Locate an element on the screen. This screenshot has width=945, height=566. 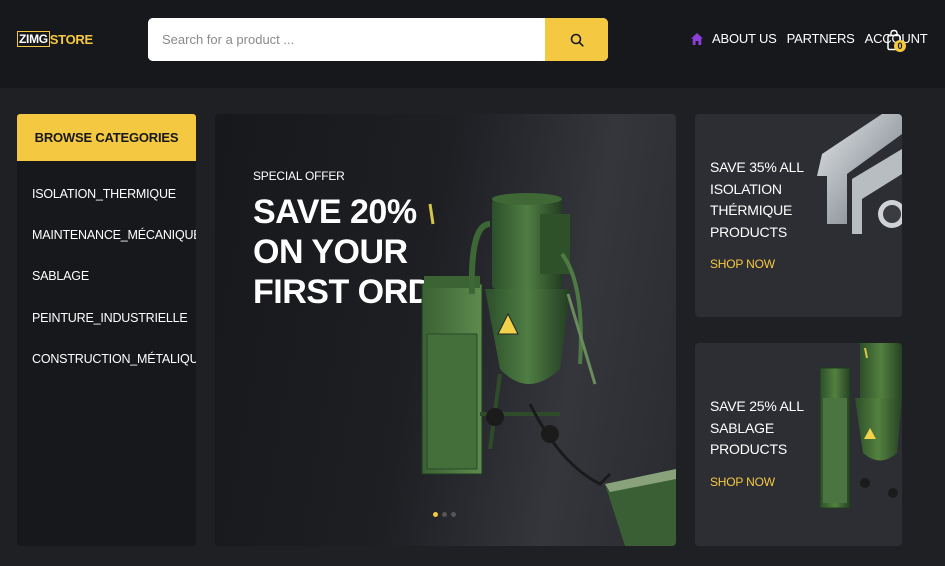
search-bar is located at coordinates (378, 39).